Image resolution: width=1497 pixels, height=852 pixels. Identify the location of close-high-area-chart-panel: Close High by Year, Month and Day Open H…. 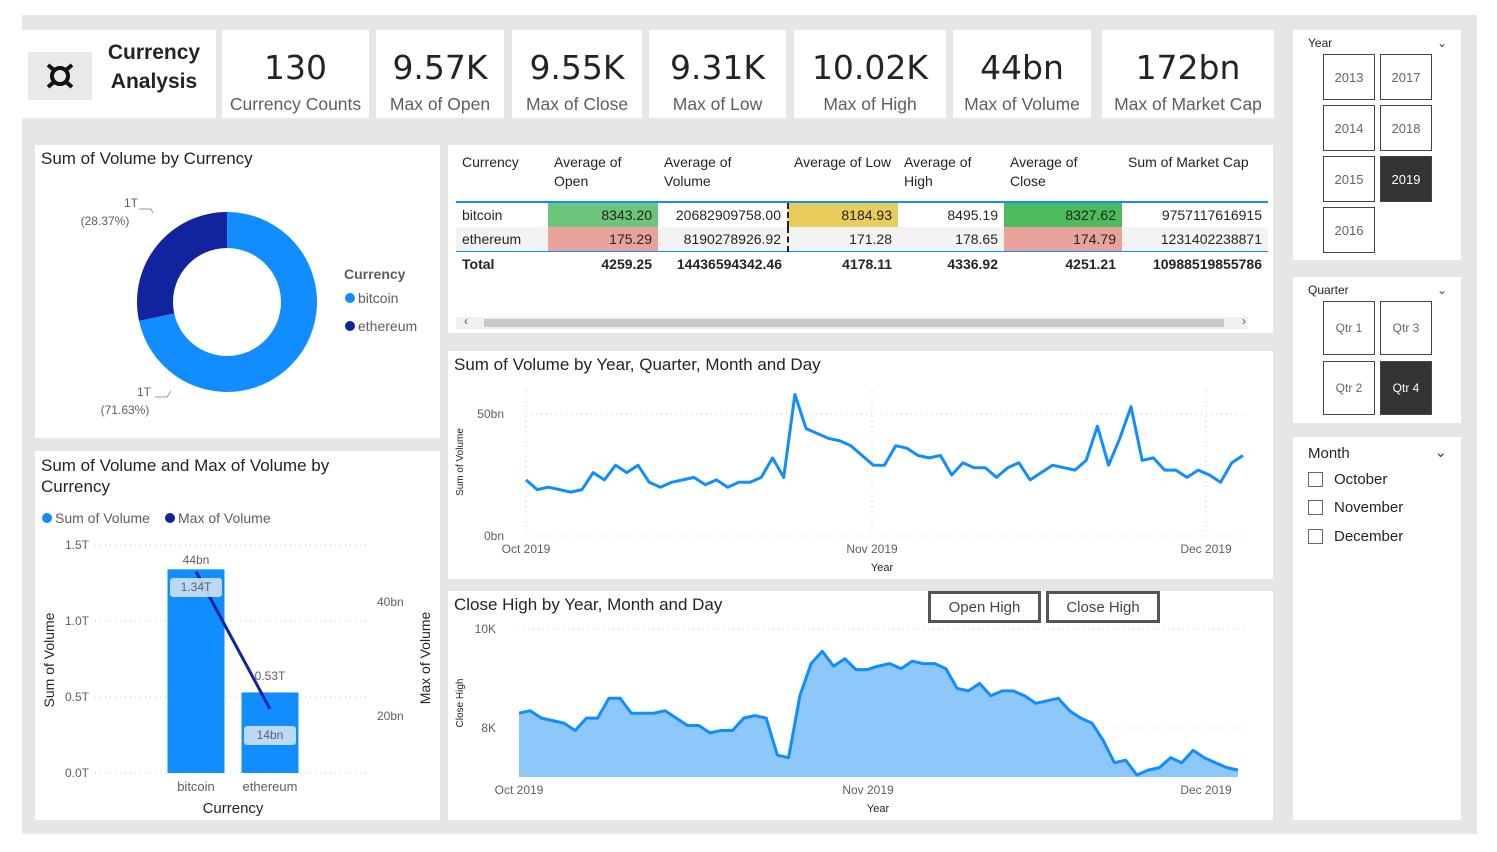
(860, 705).